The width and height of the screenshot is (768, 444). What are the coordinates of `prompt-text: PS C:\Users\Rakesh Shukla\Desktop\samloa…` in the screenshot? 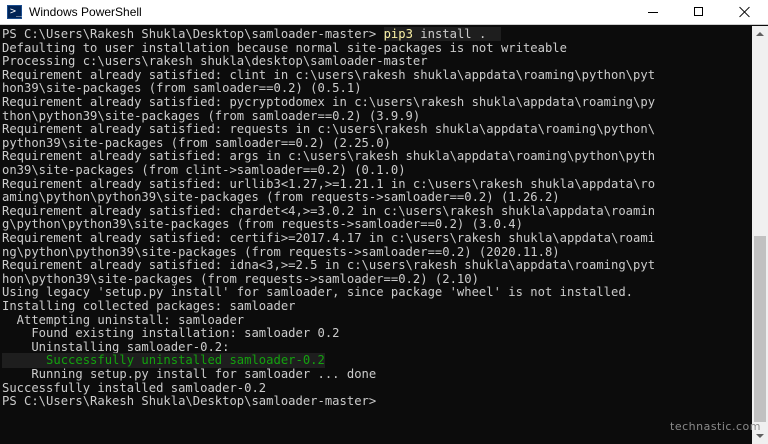 It's located at (189, 34).